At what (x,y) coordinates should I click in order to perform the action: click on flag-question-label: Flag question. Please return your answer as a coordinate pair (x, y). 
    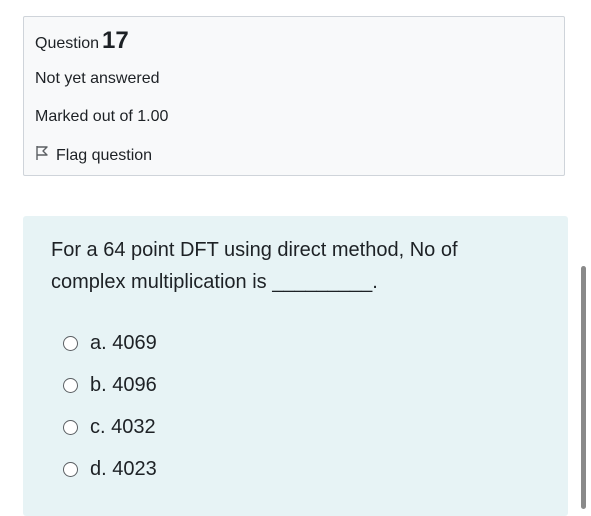
    Looking at the image, I should click on (104, 155).